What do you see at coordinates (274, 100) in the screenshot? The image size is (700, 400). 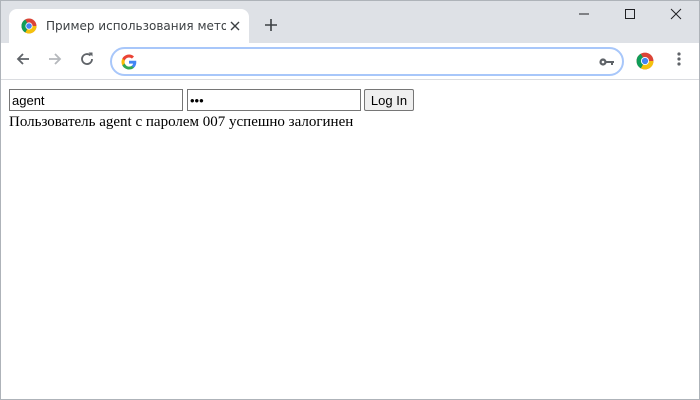 I see `password-input` at bounding box center [274, 100].